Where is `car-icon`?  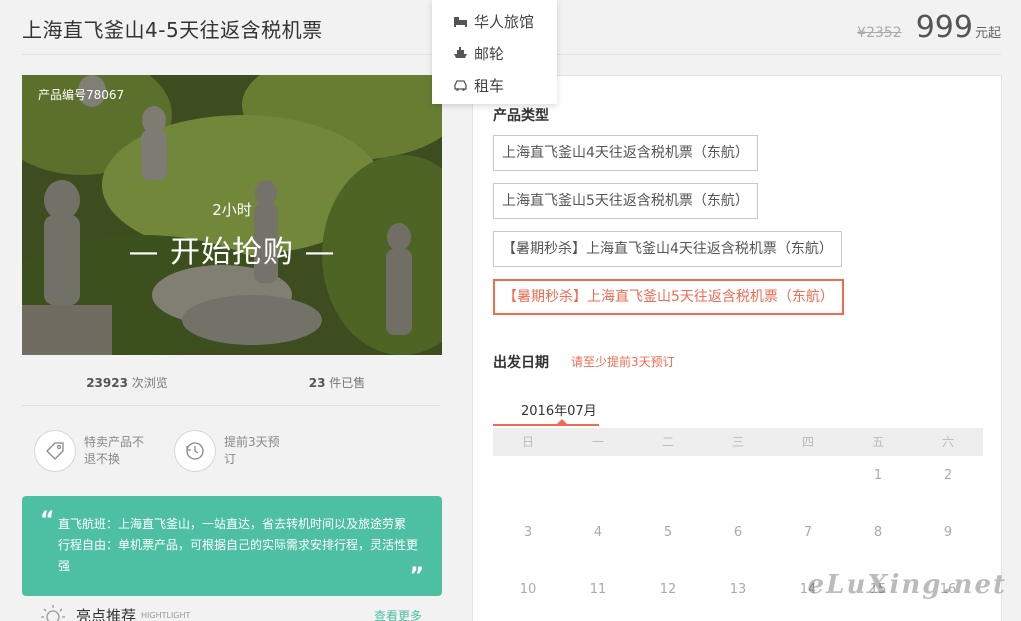 car-icon is located at coordinates (460, 85).